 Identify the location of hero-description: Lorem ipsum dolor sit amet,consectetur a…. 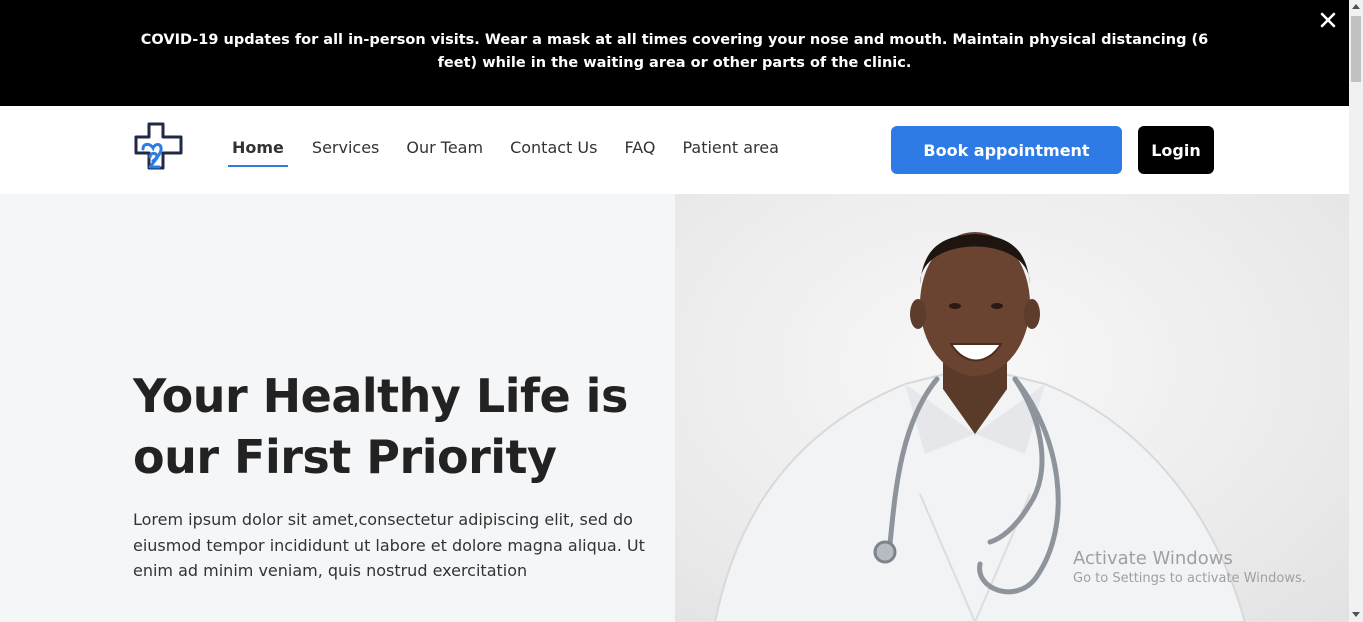
(389, 545).